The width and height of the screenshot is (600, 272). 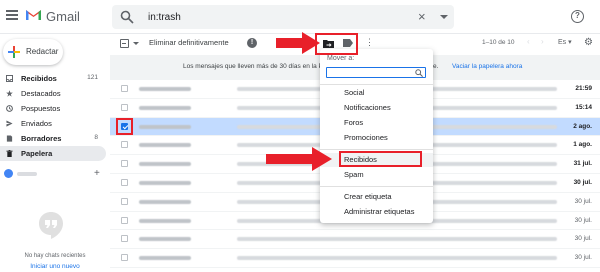 What do you see at coordinates (422, 17) in the screenshot?
I see `clear-search-icon: ×` at bounding box center [422, 17].